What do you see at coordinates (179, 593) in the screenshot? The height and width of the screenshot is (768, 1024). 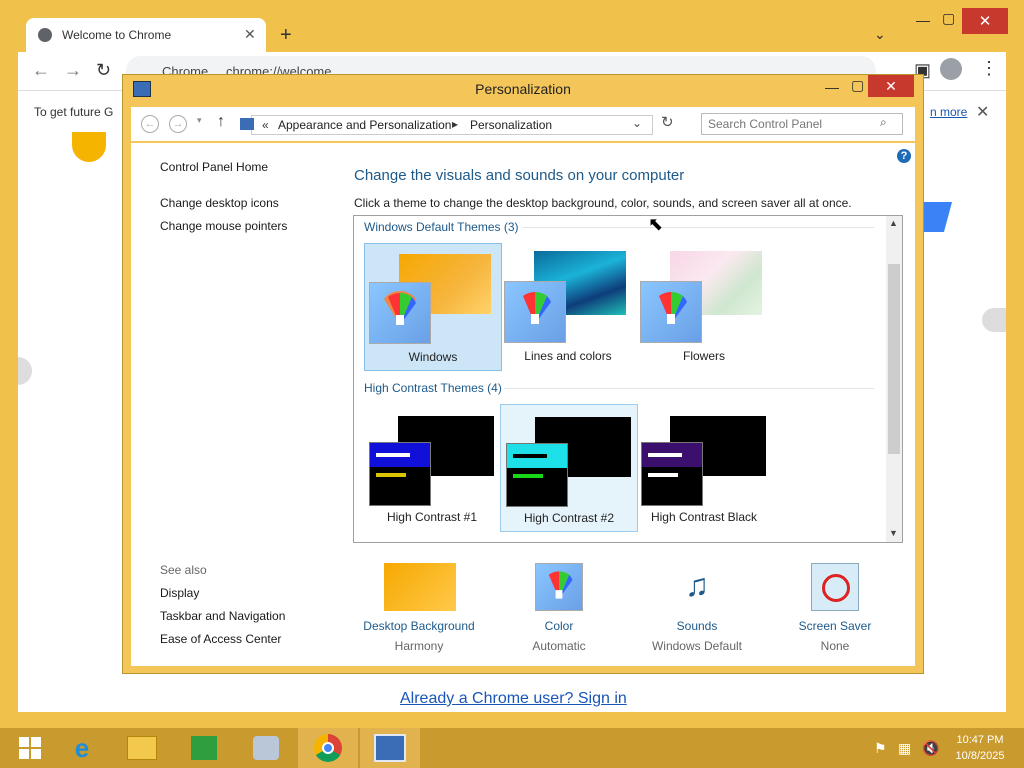 I see `display-link: Display` at bounding box center [179, 593].